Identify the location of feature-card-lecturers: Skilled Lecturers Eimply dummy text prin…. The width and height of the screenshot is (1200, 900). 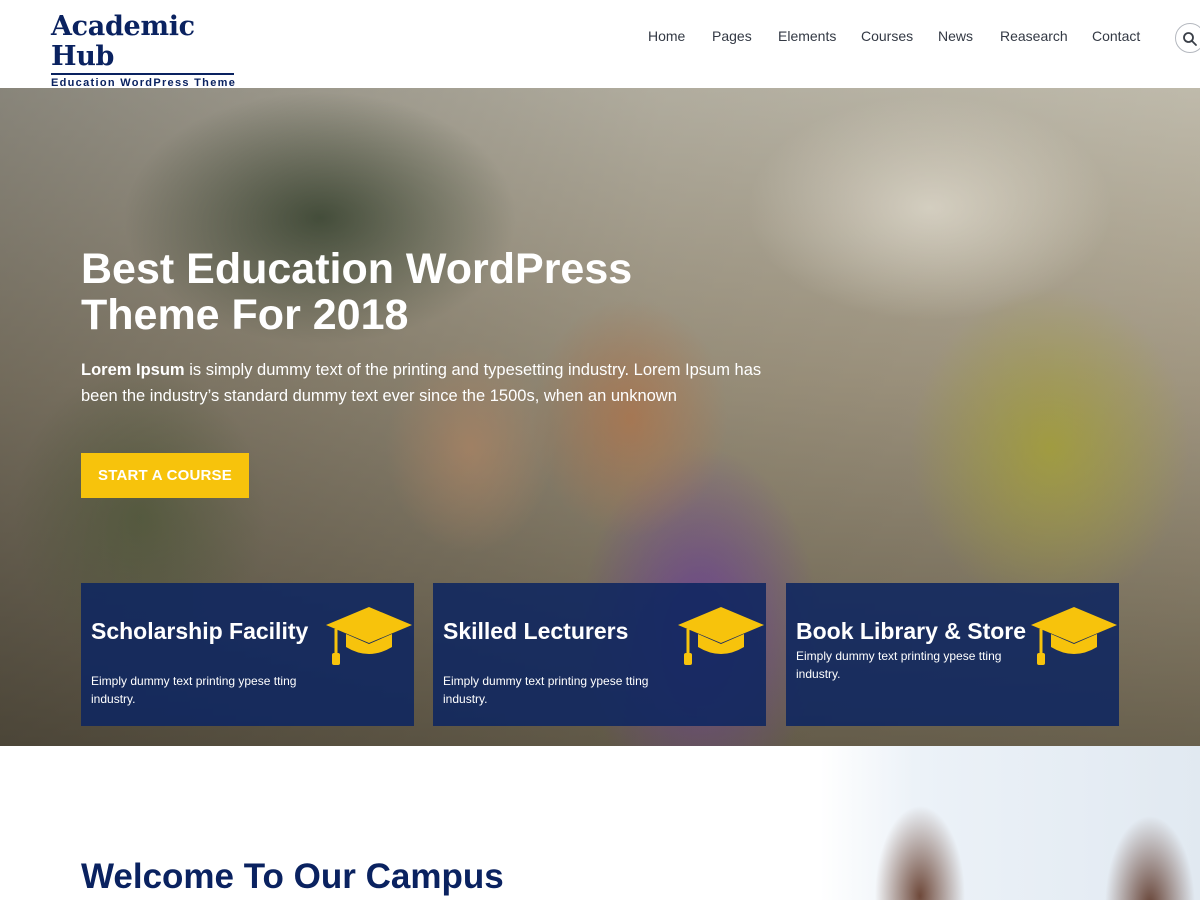
(599, 654).